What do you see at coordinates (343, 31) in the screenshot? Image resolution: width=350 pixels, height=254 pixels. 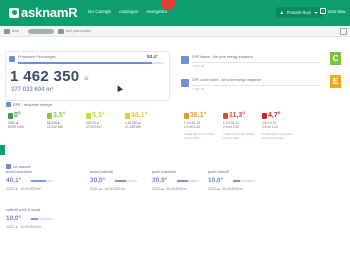 I see `expand-icon` at bounding box center [343, 31].